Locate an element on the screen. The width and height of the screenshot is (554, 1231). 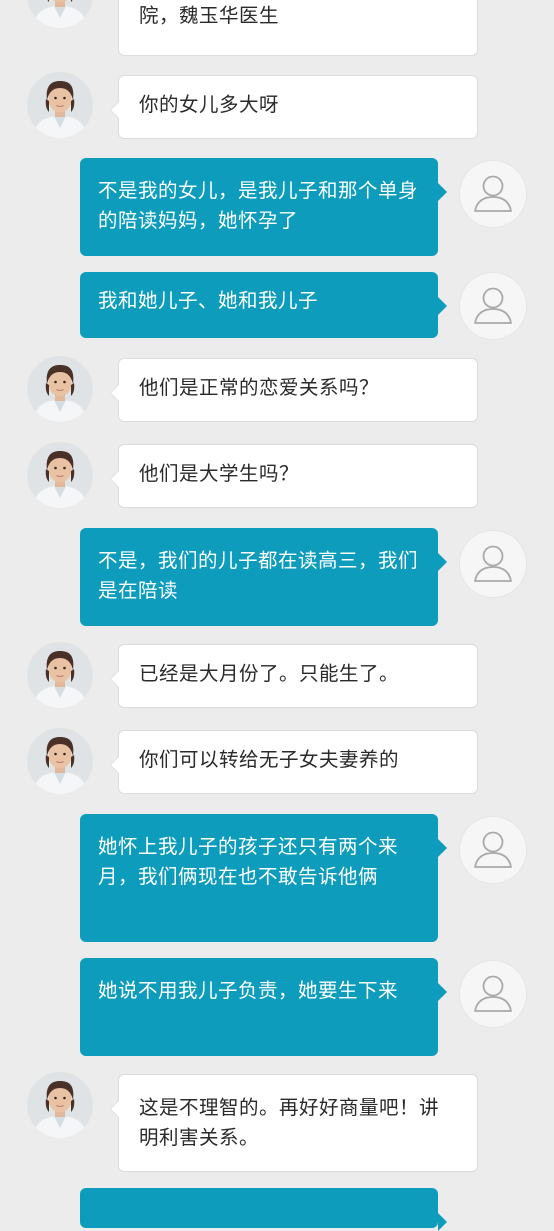
message-row-incoming: 已经是大月份了。只能生了。 is located at coordinates (277, 677).